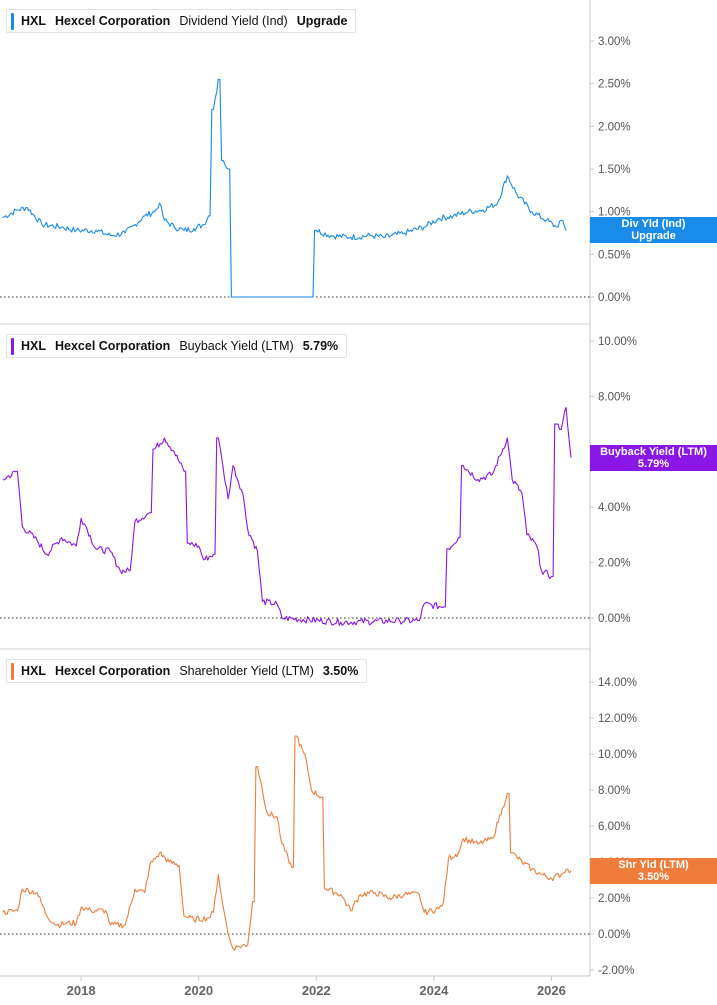 Image resolution: width=717 pixels, height=1005 pixels. Describe the element at coordinates (12, 21) in the screenshot. I see `dividend-color-swatch` at that location.